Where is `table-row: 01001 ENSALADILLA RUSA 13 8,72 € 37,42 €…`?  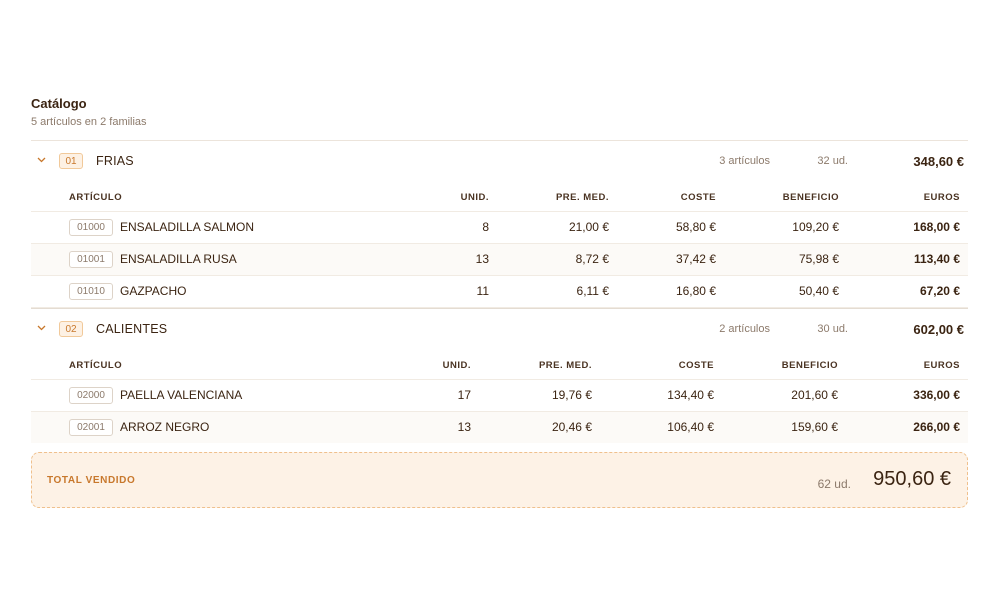
table-row: 01001 ENSALADILLA RUSA 13 8,72 € 37,42 €… is located at coordinates (499, 260).